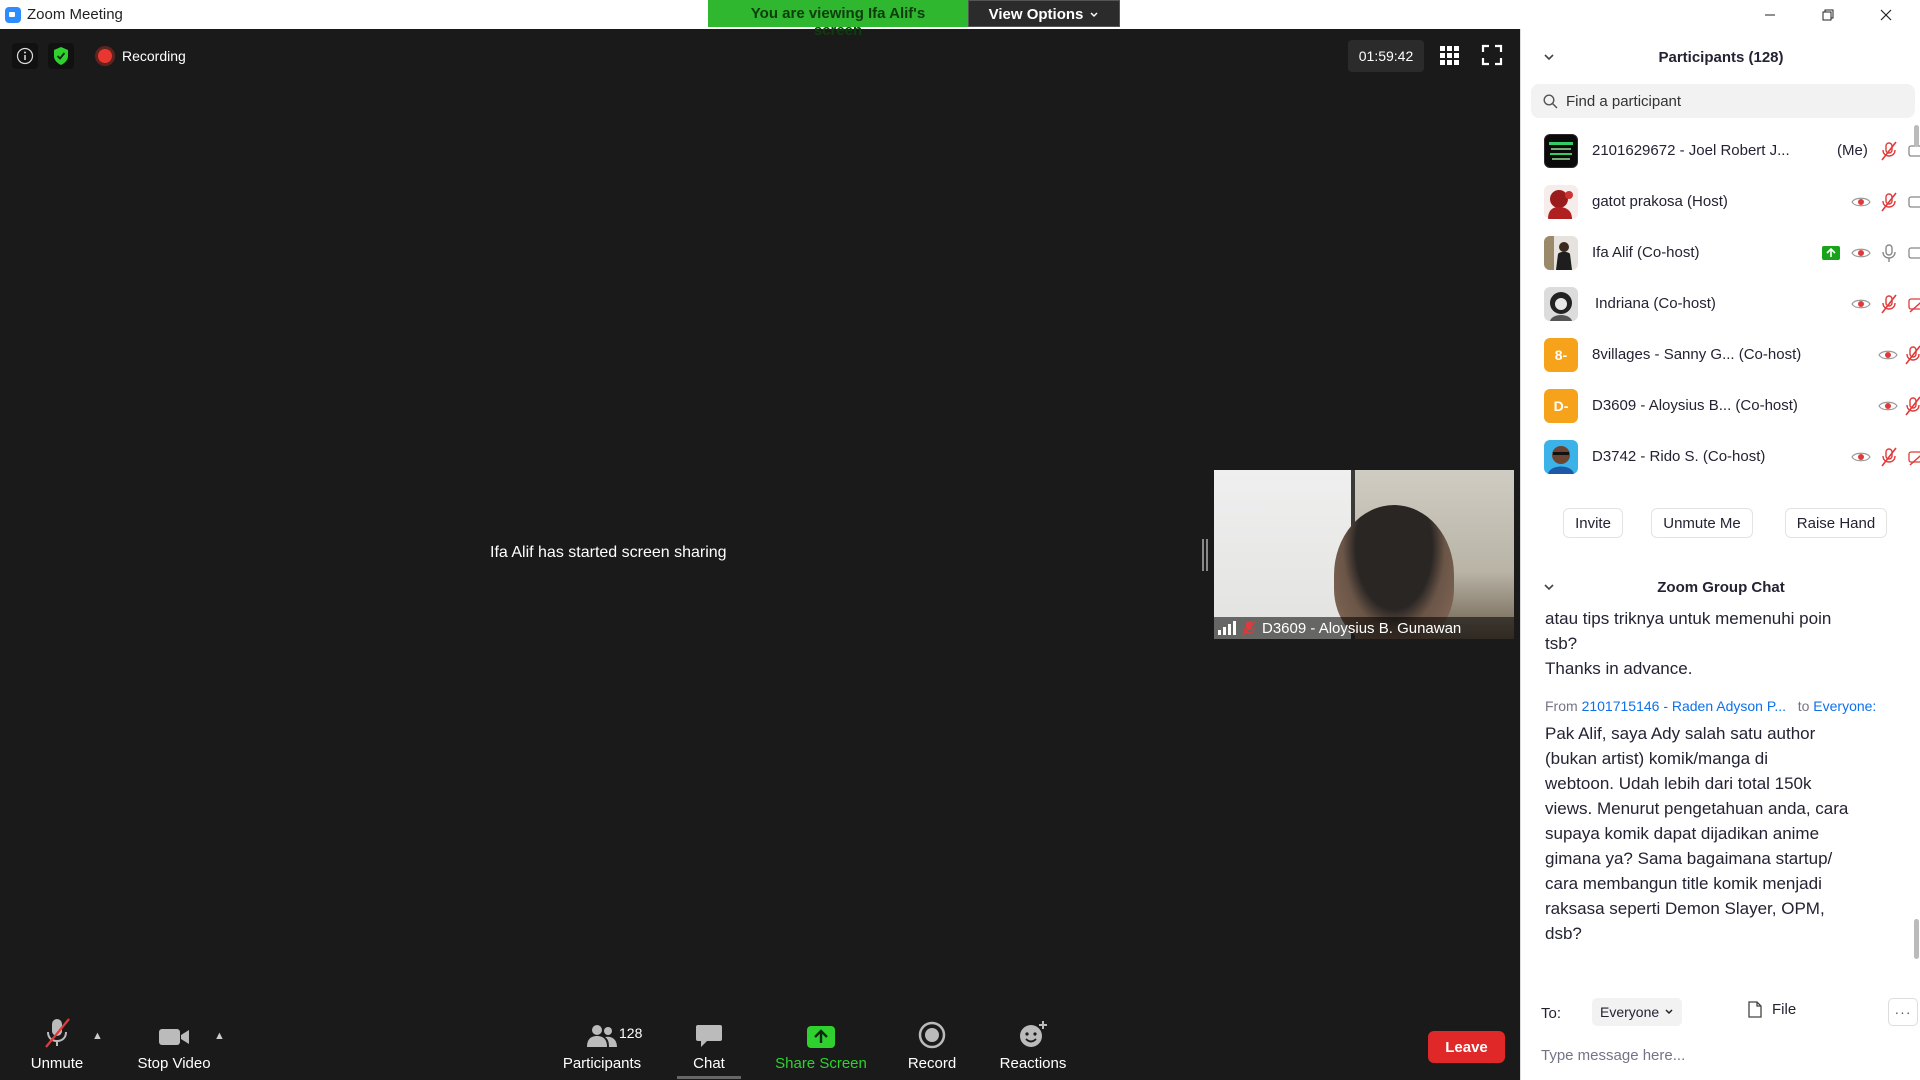 Image resolution: width=1920 pixels, height=1080 pixels. Describe the element at coordinates (1683, 883) in the screenshot. I see `chat-message-line: cara membangun title komik menjadi` at that location.